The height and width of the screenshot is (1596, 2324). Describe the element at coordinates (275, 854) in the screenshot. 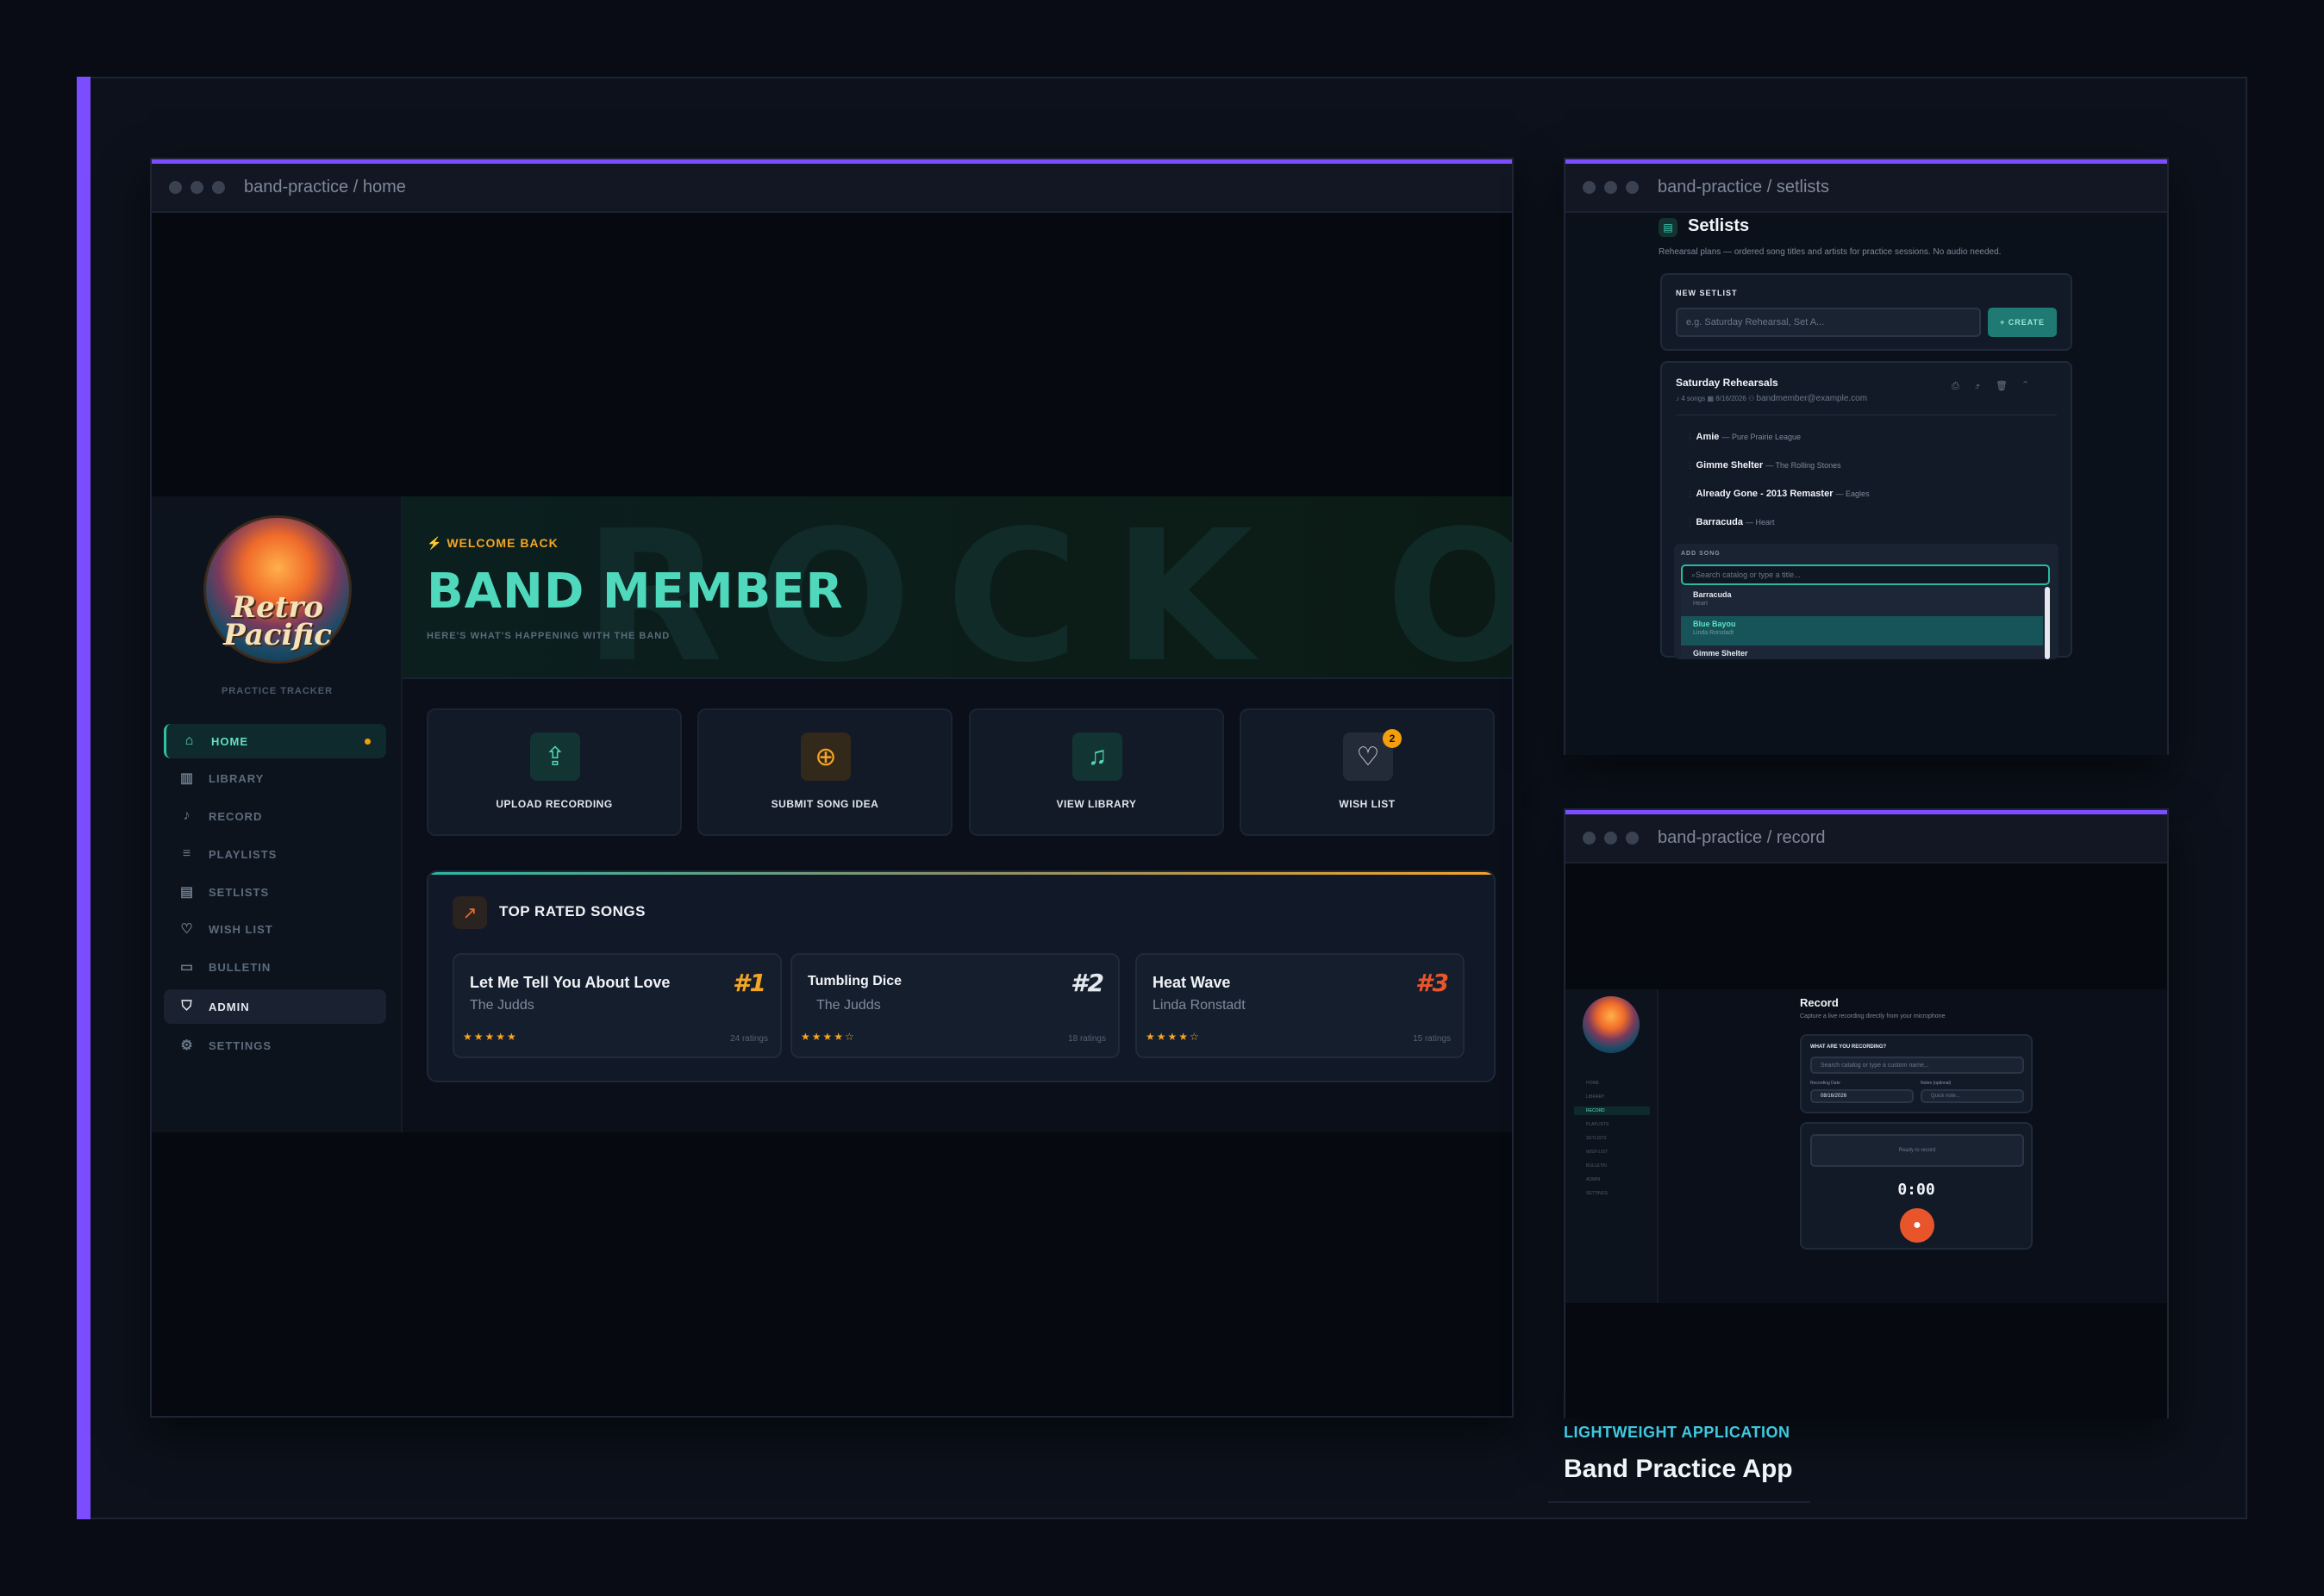

I see `nav-playlists: ≡ PLAYLISTS` at that location.